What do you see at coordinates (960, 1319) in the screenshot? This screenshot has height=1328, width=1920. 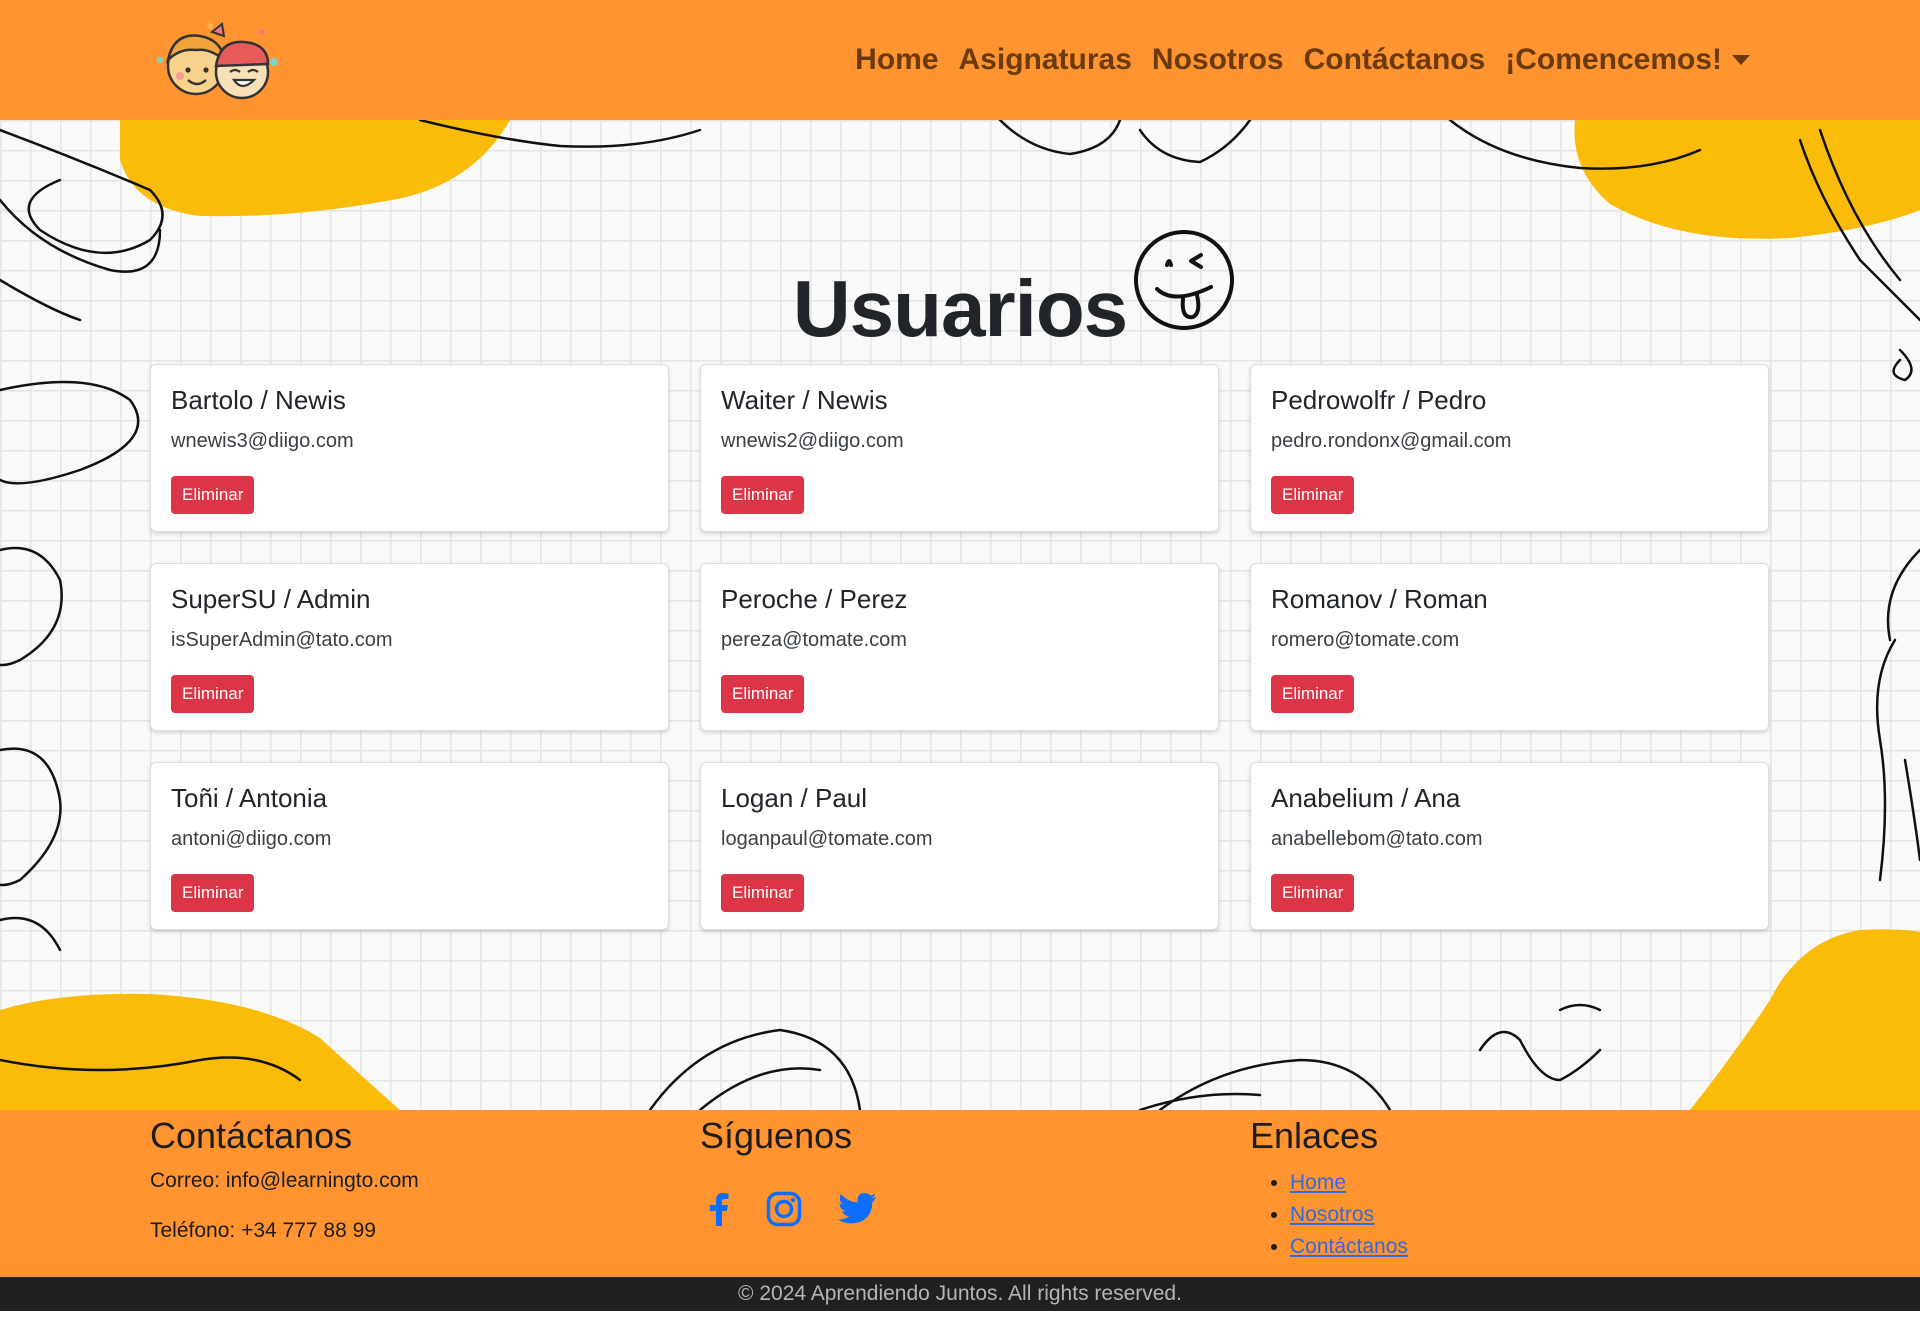 I see `page-bottom` at bounding box center [960, 1319].